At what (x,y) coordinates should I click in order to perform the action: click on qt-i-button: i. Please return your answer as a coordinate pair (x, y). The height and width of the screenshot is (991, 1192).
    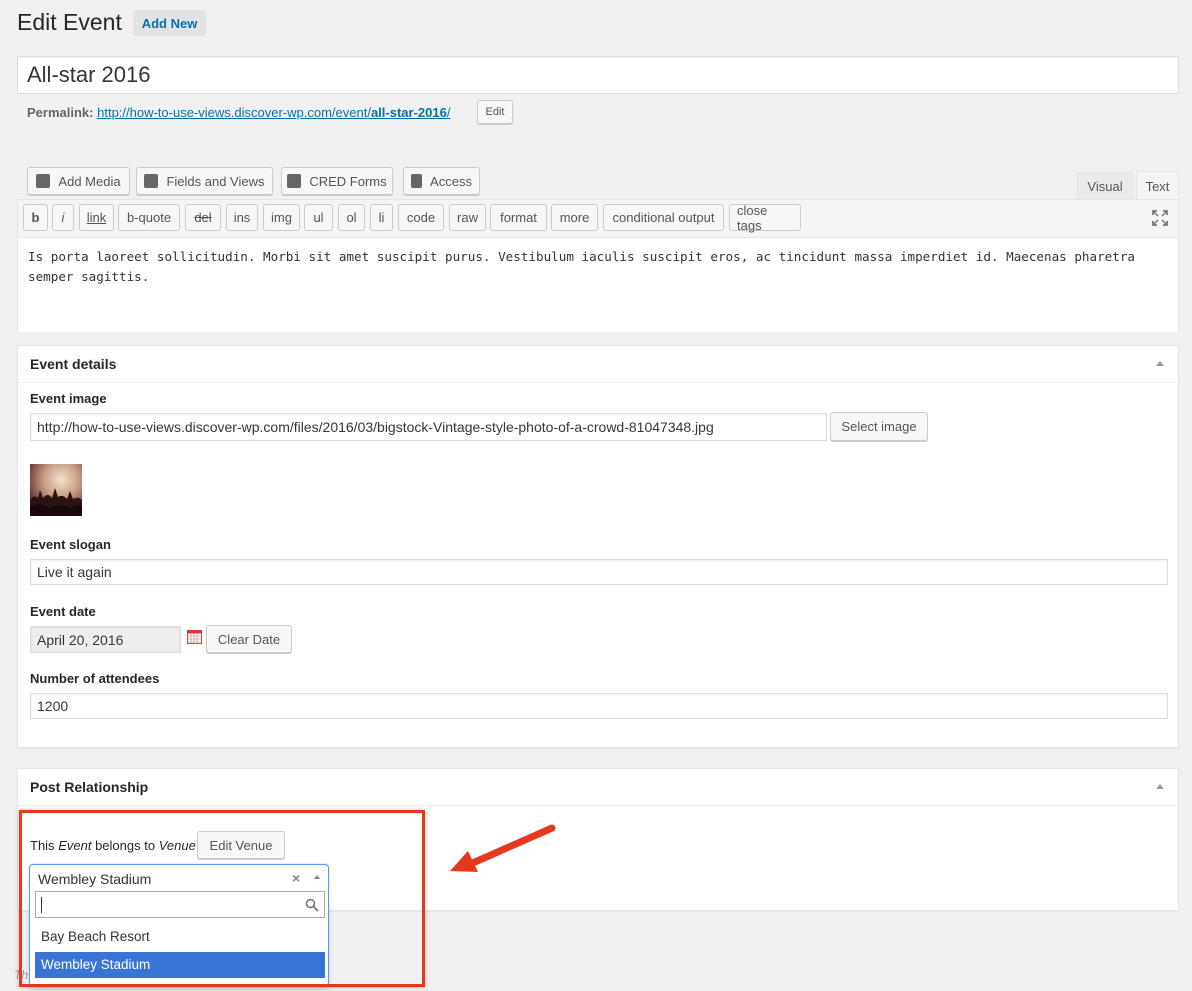
    Looking at the image, I should click on (63, 217).